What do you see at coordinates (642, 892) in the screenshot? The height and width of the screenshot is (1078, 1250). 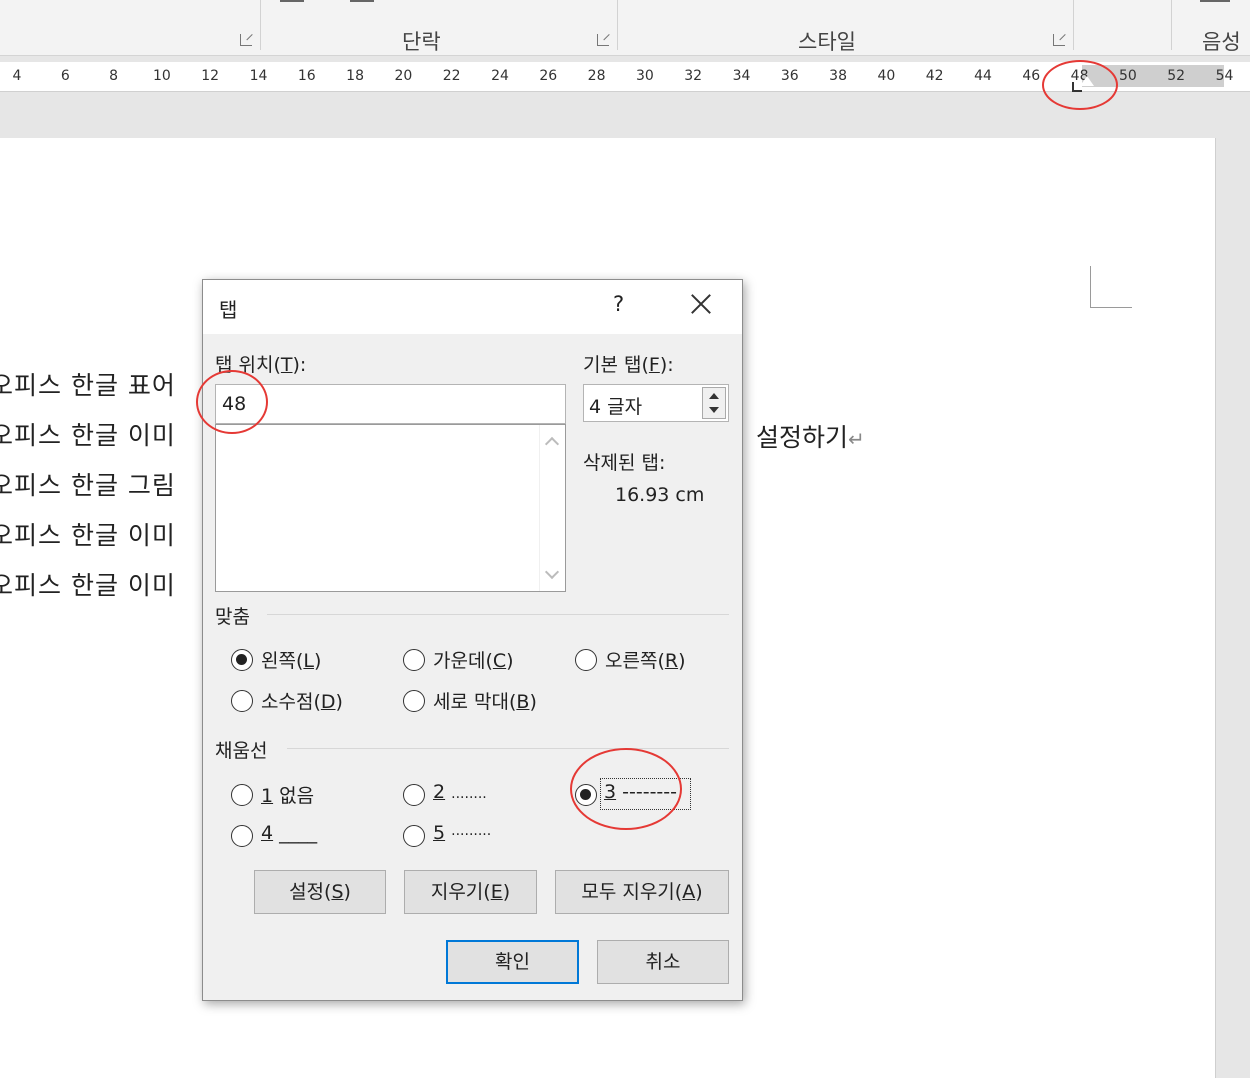 I see `clear-all-button: 모두 지우기(A)` at bounding box center [642, 892].